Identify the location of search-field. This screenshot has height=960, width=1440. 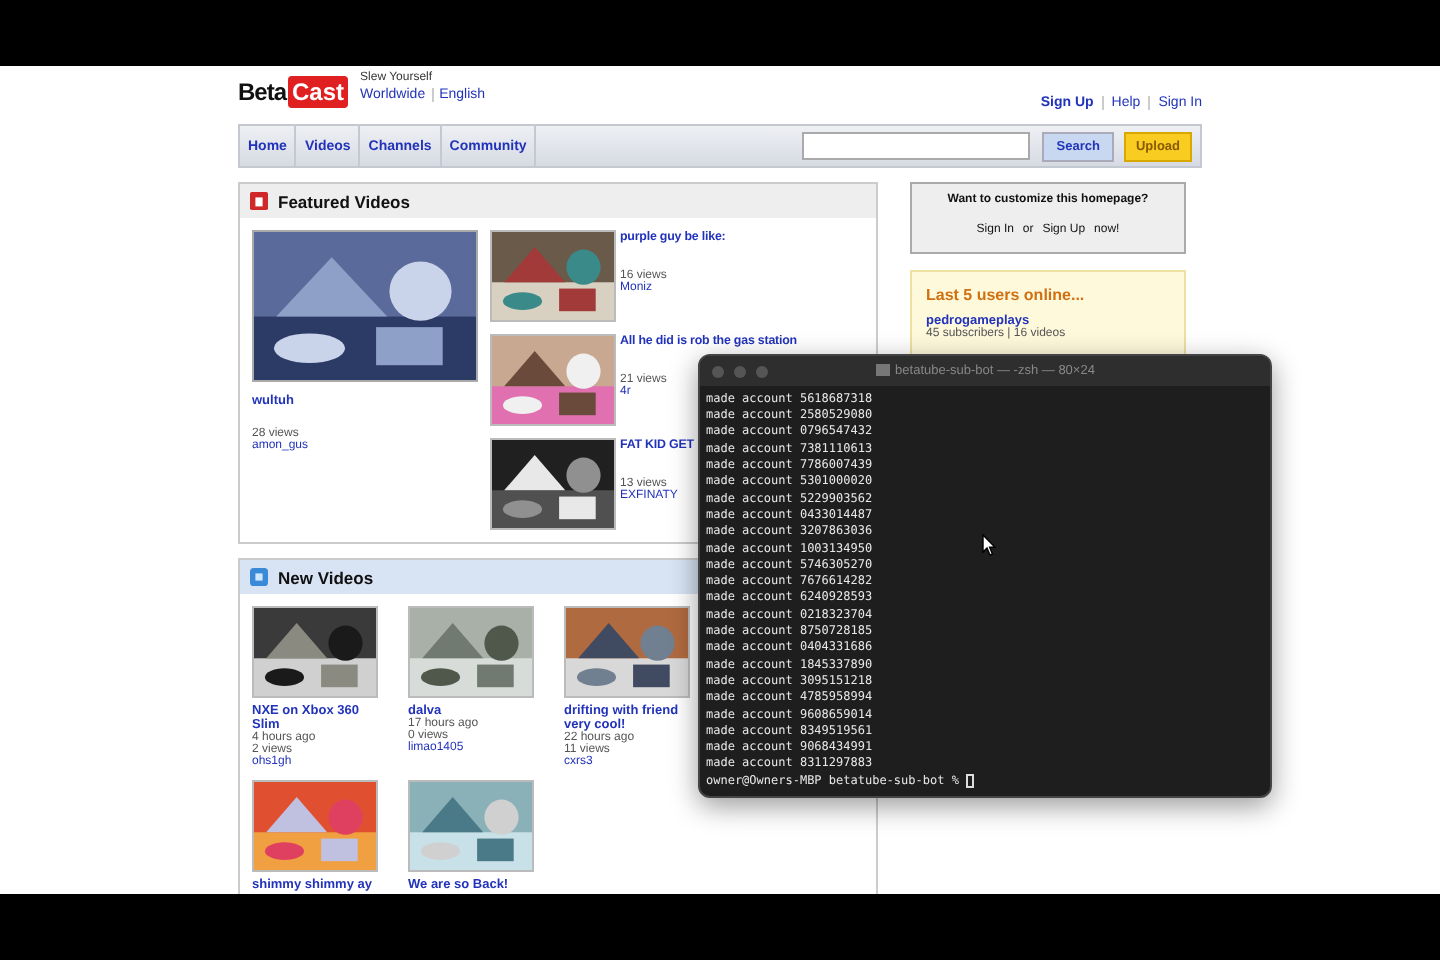
(916, 146).